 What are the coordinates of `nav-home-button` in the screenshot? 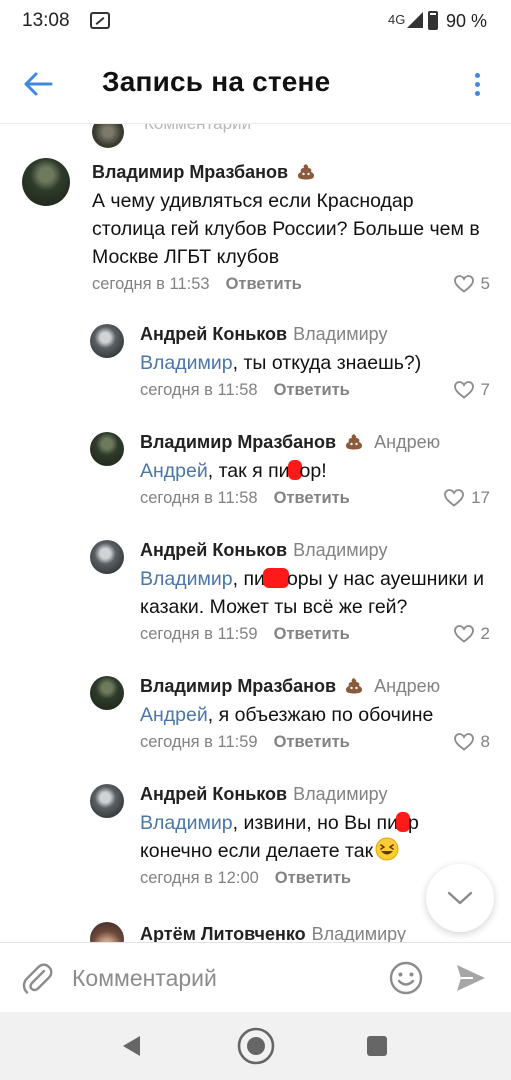 It's located at (256, 1048).